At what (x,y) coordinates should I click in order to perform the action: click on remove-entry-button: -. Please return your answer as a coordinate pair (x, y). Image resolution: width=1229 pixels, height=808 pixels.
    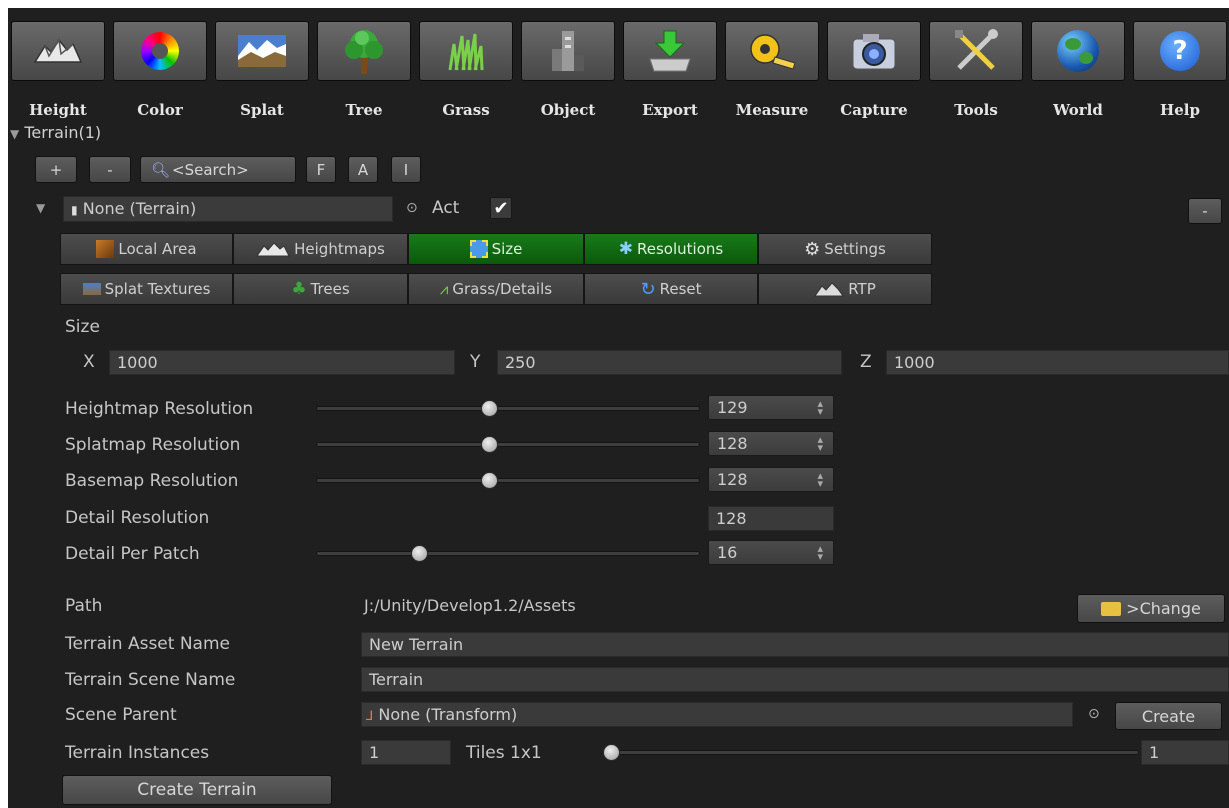
    Looking at the image, I should click on (1205, 211).